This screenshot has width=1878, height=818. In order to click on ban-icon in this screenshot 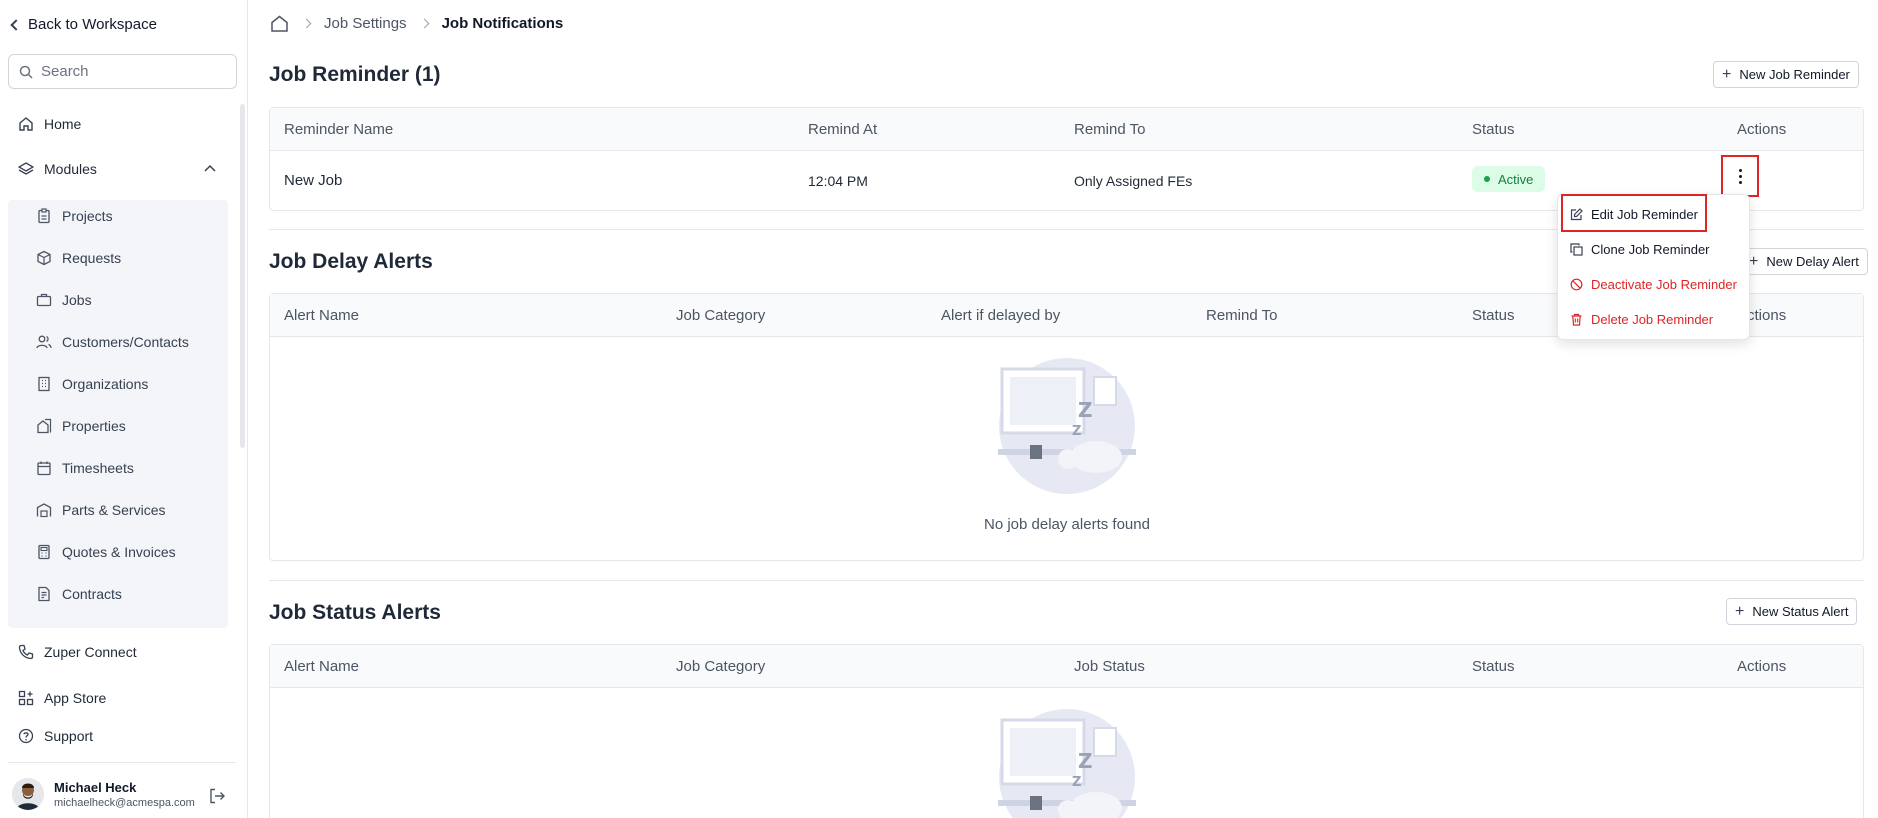, I will do `click(1576, 284)`.